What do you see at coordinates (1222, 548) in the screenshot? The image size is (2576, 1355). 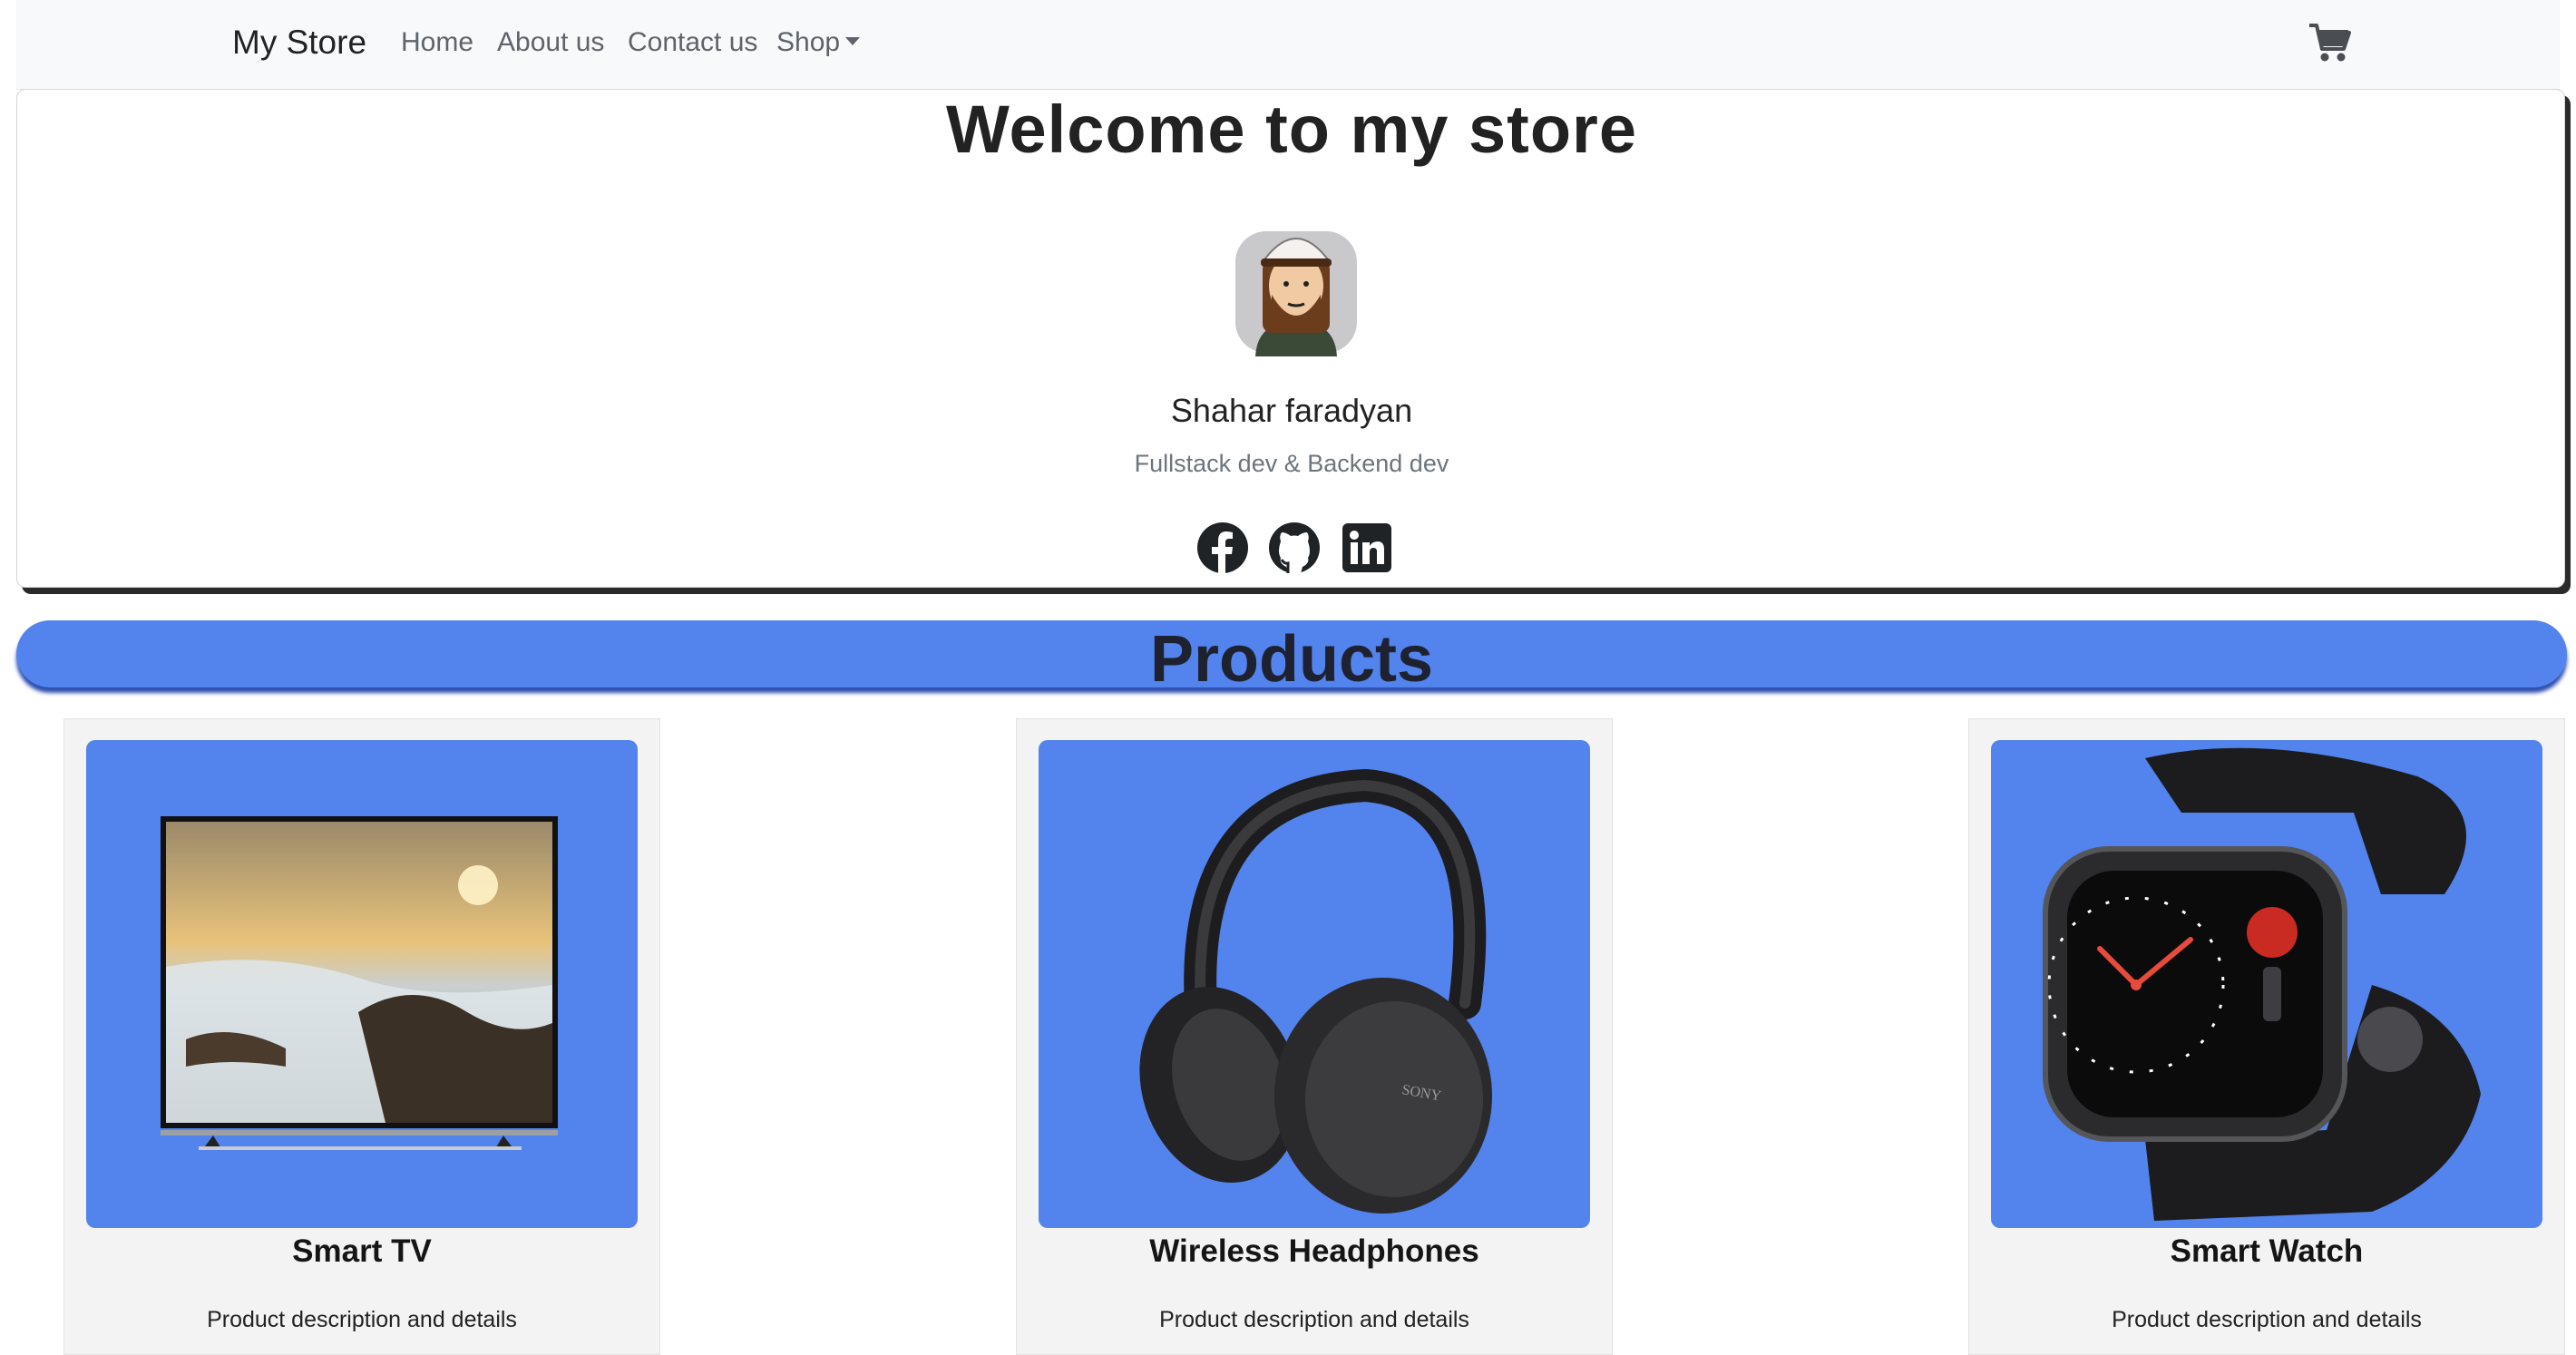 I see `facebook-icon` at bounding box center [1222, 548].